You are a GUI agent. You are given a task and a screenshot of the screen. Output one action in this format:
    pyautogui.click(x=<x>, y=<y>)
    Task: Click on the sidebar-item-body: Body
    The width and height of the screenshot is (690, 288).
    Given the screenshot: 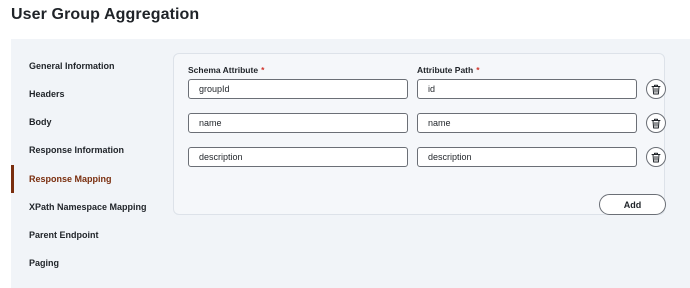 What is the action you would take?
    pyautogui.click(x=86, y=122)
    